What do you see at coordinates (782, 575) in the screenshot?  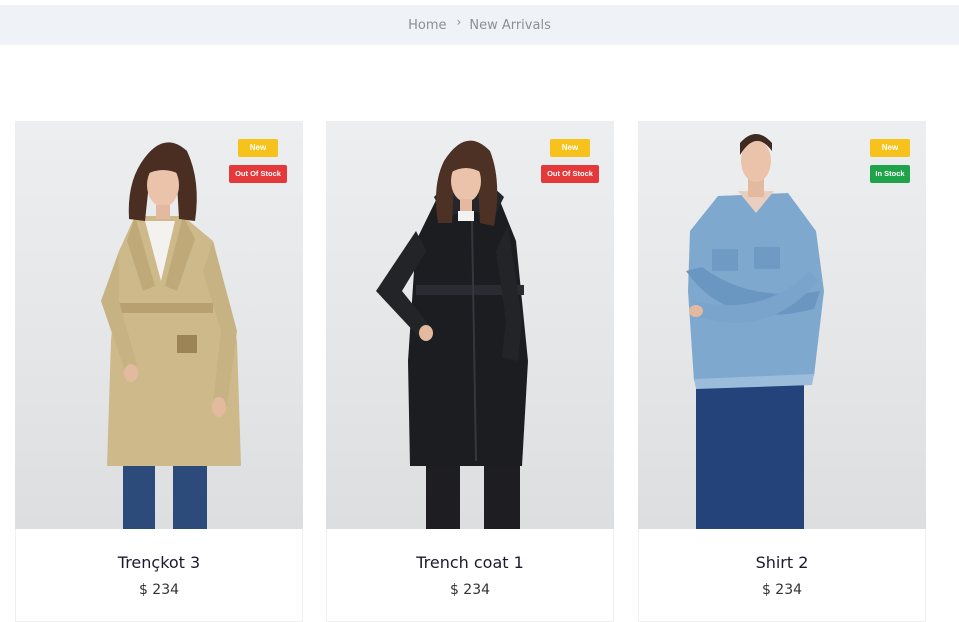 I see `product-info: Shirt 2 $ 234` at bounding box center [782, 575].